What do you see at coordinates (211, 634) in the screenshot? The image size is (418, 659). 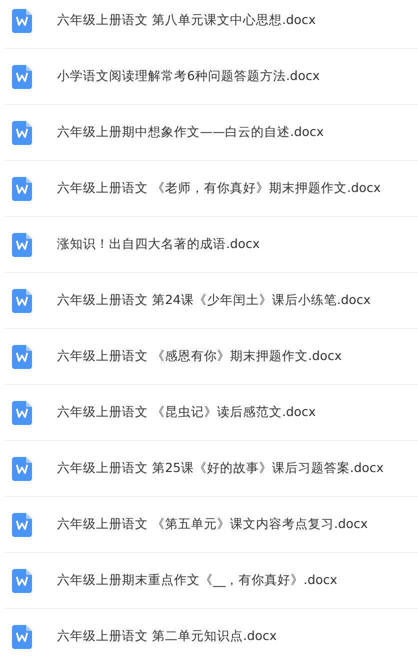 I see `file-item: 六年级上册语文 第二单元知识点.docx` at bounding box center [211, 634].